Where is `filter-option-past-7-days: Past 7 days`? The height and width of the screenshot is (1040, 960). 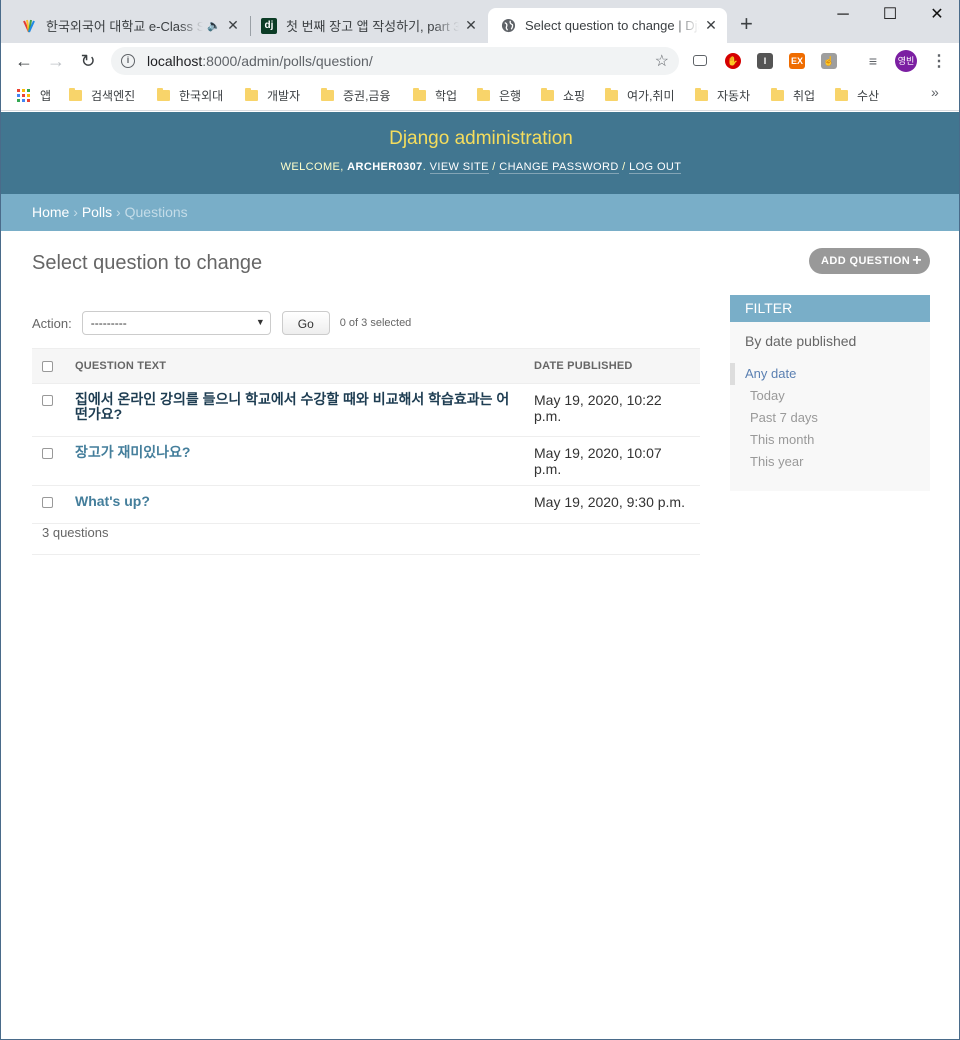 filter-option-past-7-days: Past 7 days is located at coordinates (830, 418).